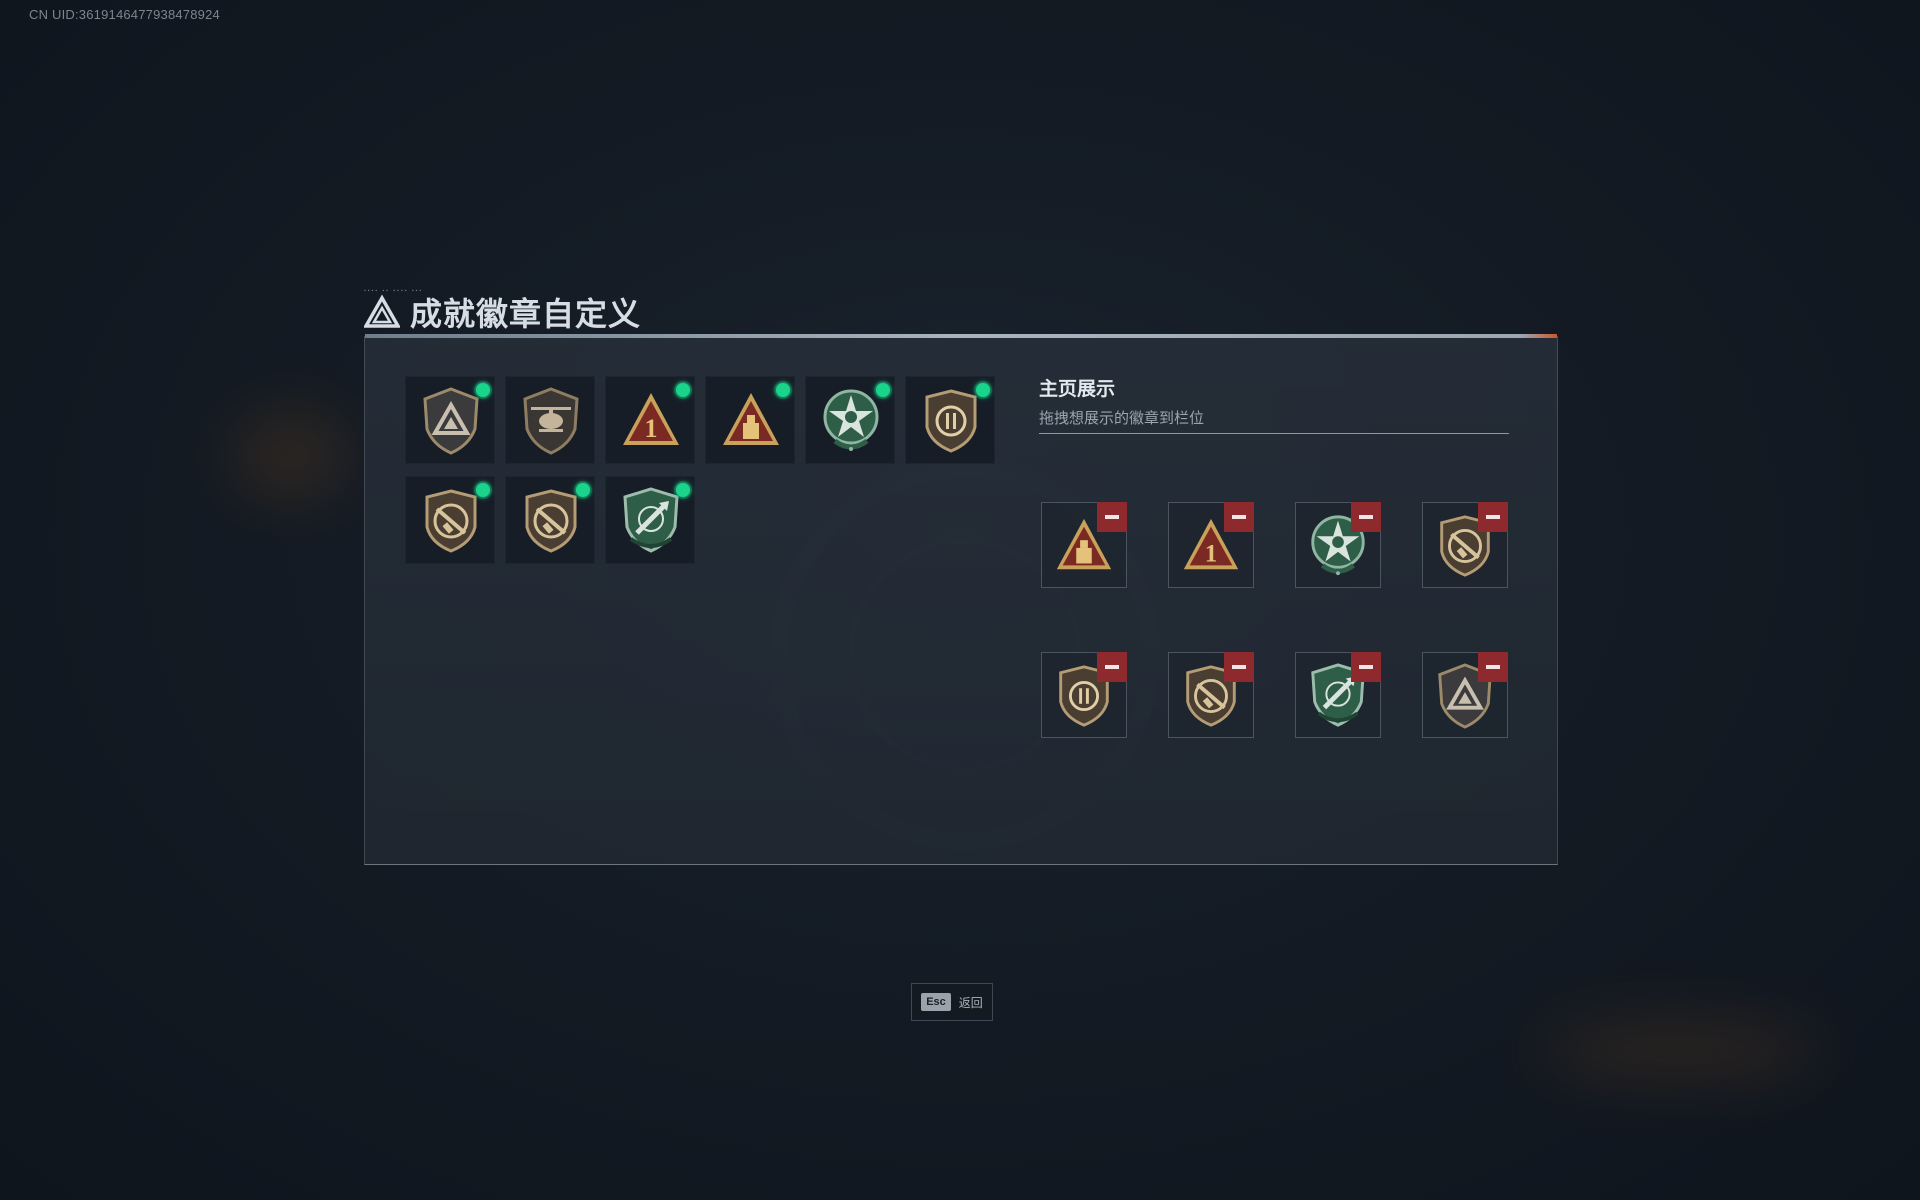 The width and height of the screenshot is (1920, 1200). I want to click on gold-triangle-number-one-badge-icon, so click(651, 421).